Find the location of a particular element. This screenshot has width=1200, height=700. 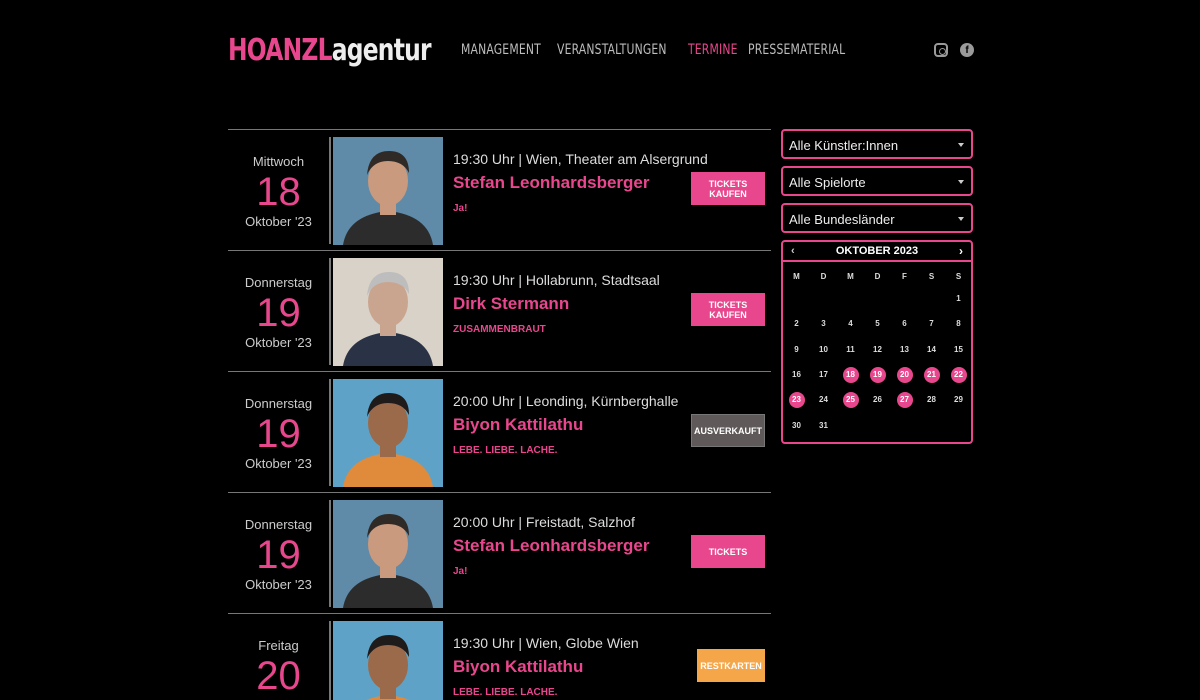

nav-termine: TERMINE is located at coordinates (713, 50).